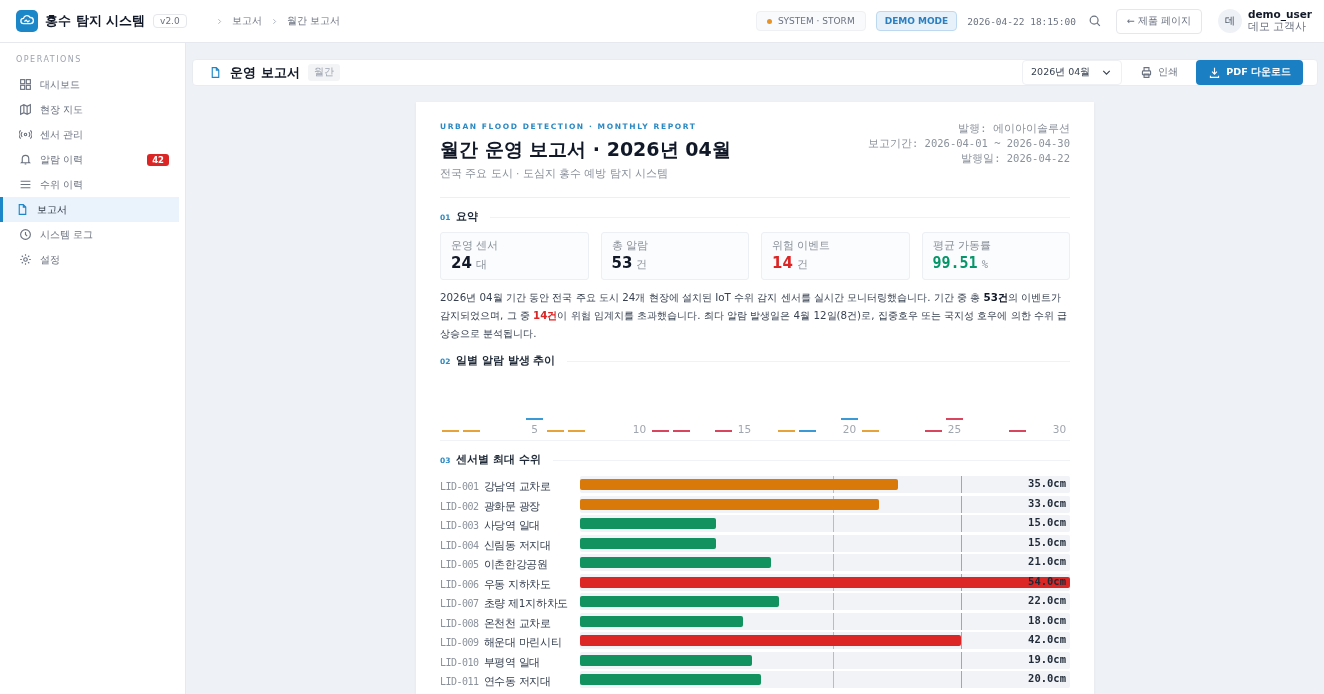  Describe the element at coordinates (459, 526) in the screenshot. I see `sensor-id: LID-003` at that location.